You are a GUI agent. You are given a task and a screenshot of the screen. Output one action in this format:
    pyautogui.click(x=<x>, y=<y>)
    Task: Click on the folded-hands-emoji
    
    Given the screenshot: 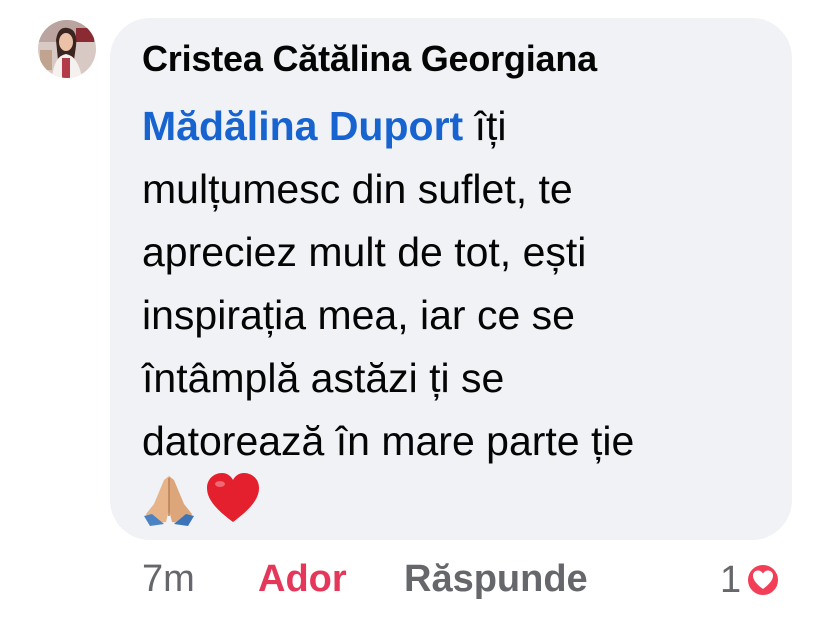 What is the action you would take?
    pyautogui.click(x=169, y=499)
    